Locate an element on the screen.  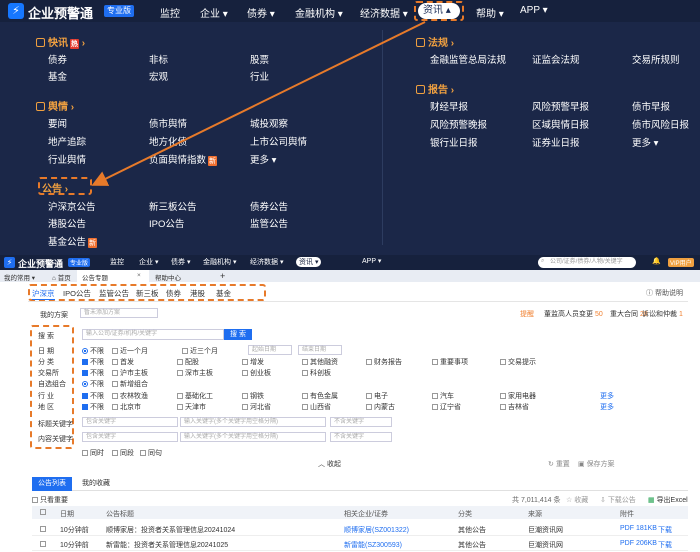
region-option: 天津市 is located at coordinates (191, 407).